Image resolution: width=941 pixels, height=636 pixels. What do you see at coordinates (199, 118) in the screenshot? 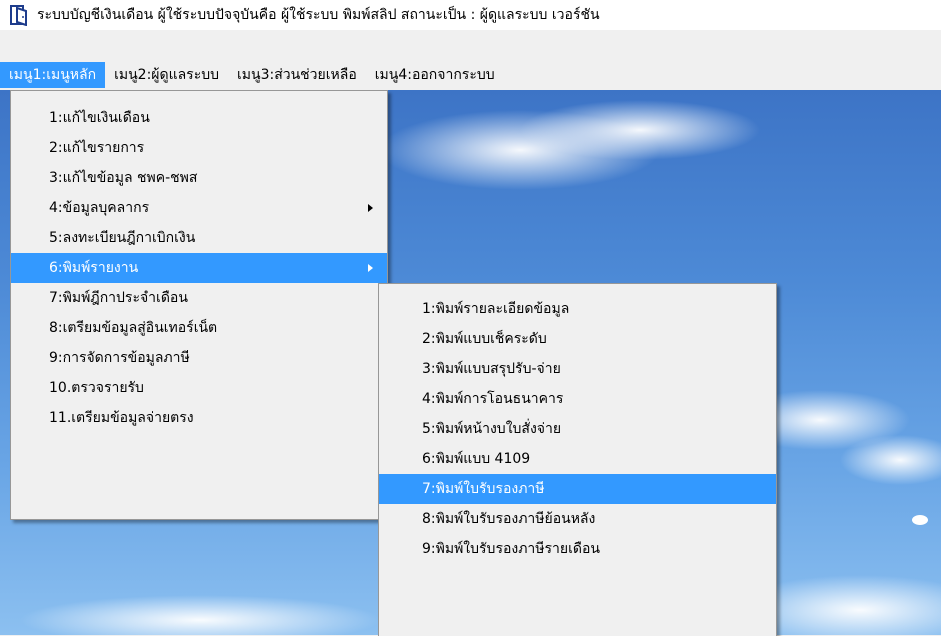
I see `menu-item-edit-salary: 1:แก้ไขเงินเดือน` at bounding box center [199, 118].